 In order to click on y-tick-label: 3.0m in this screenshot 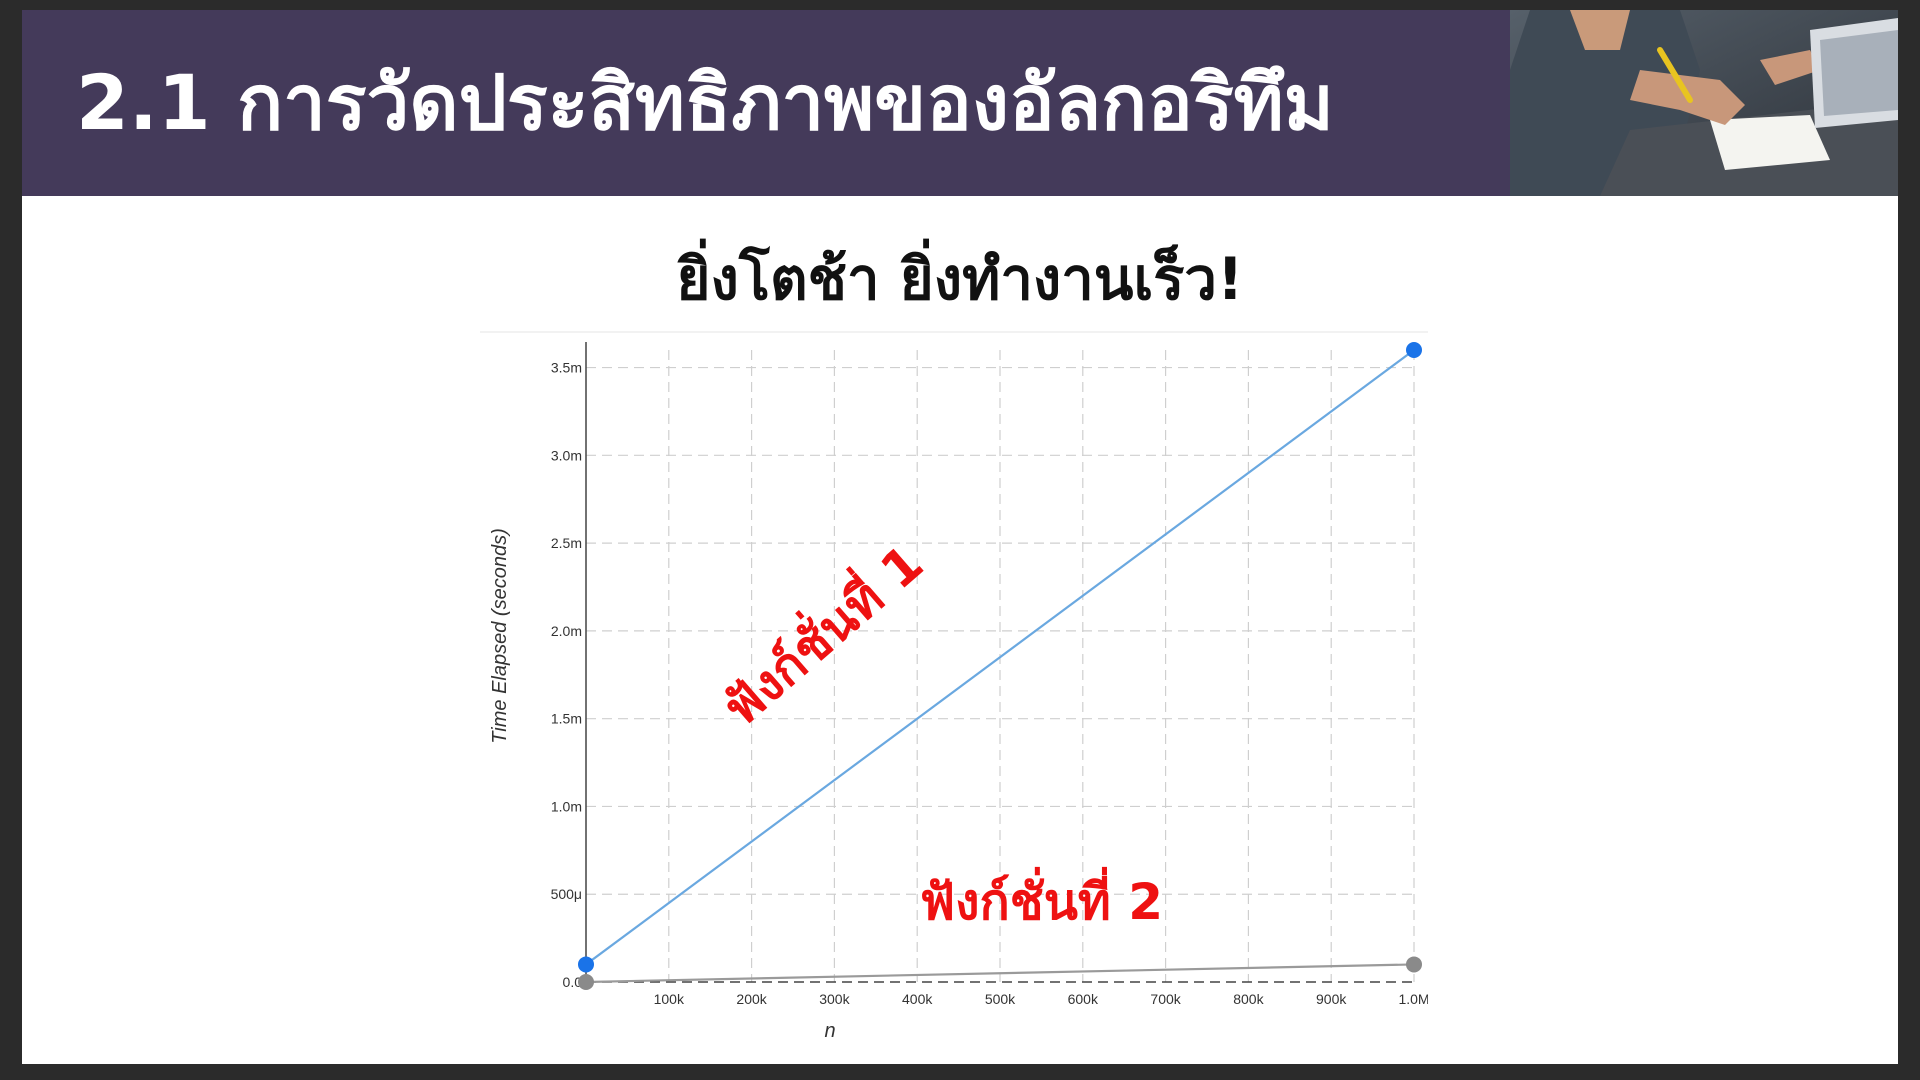, I will do `click(566, 455)`.